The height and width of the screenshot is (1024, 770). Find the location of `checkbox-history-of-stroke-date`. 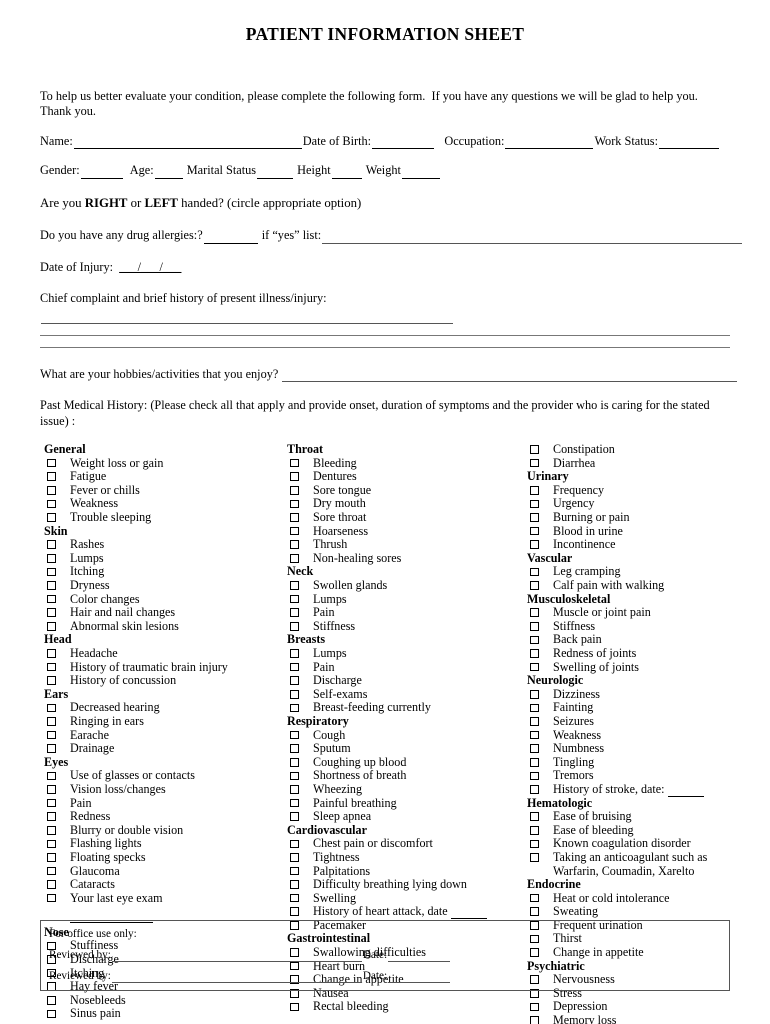

checkbox-history-of-stroke-date is located at coordinates (534, 789).